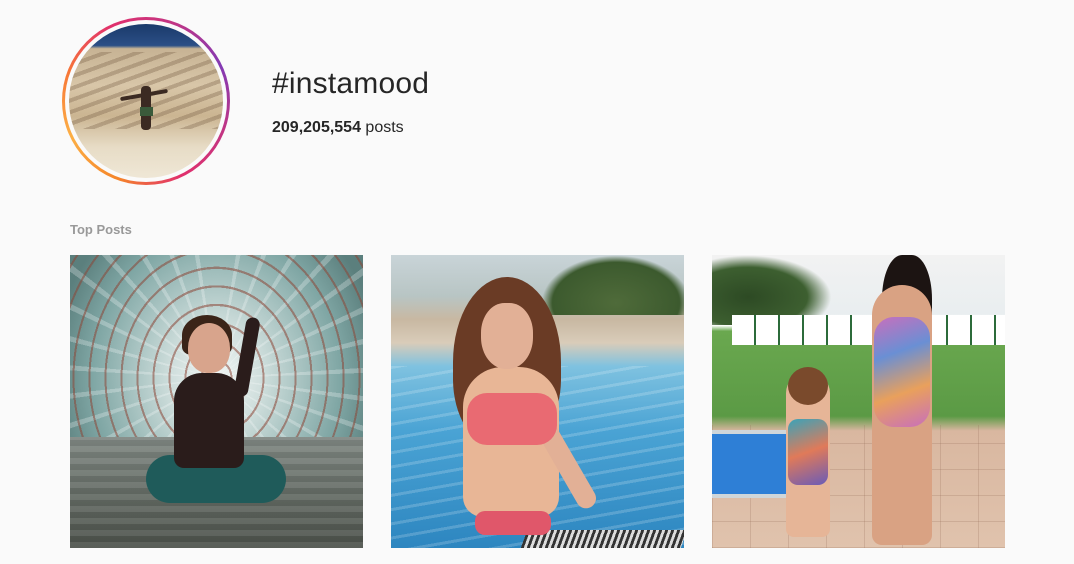  Describe the element at coordinates (808, 452) in the screenshot. I see `post-3-child-swimsuit` at that location.